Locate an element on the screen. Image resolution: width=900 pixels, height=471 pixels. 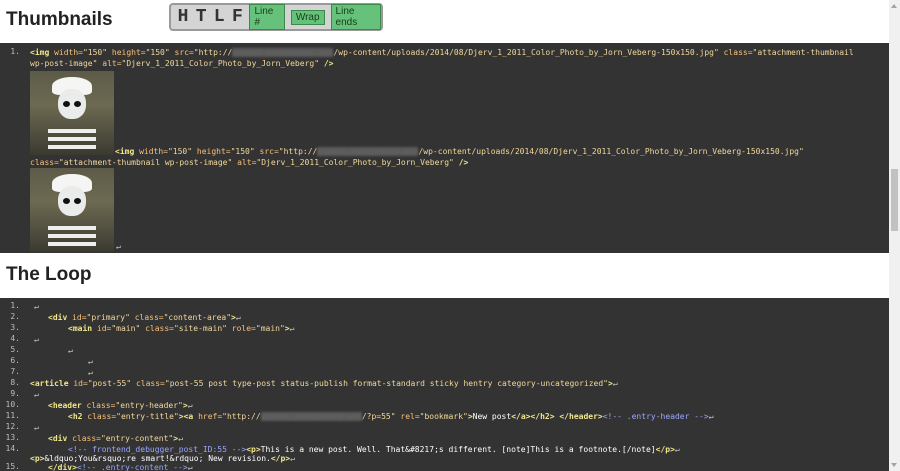
scrollbar-thumb is located at coordinates (894, 200).